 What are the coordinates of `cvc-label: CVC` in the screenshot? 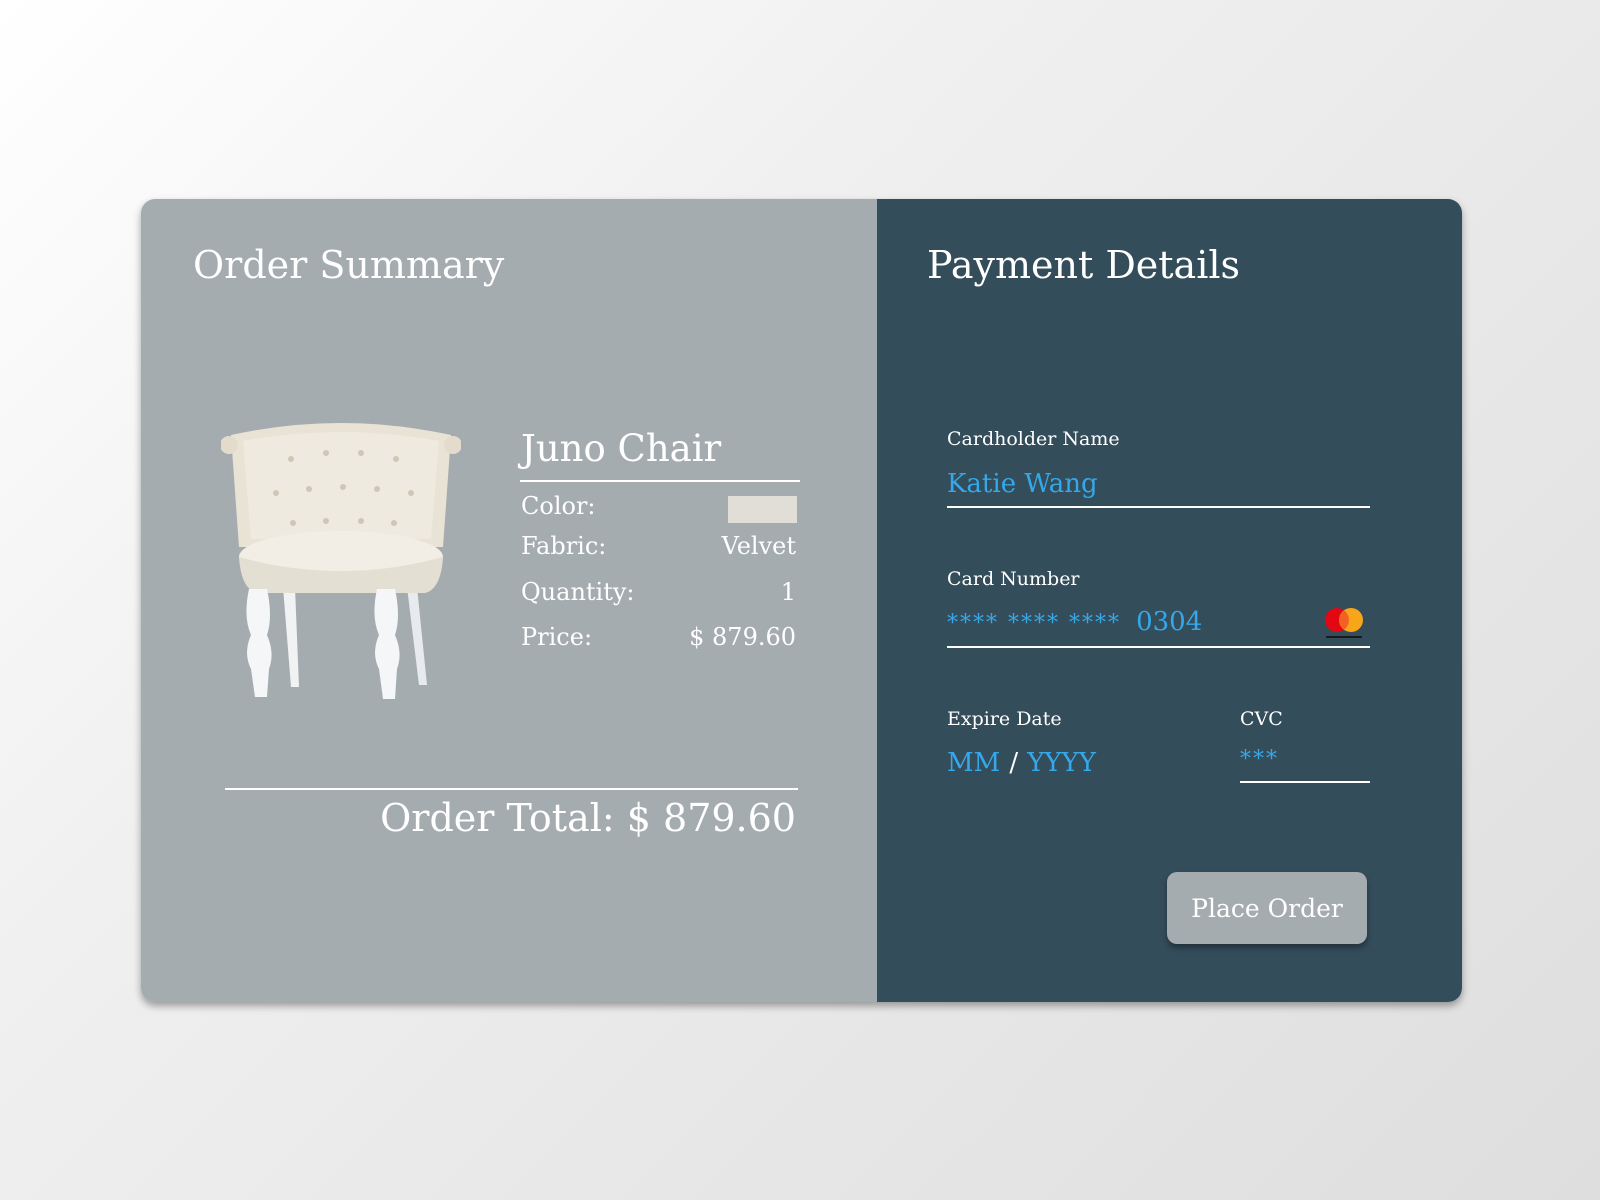 It's located at (1261, 719).